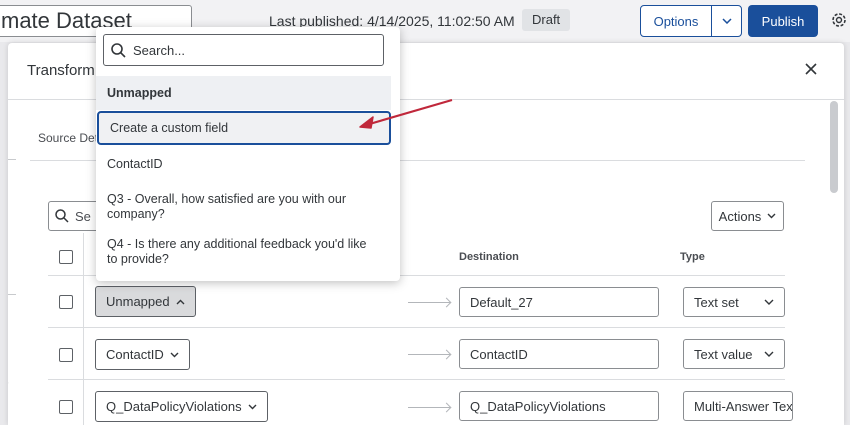  I want to click on close-icon, so click(811, 71).